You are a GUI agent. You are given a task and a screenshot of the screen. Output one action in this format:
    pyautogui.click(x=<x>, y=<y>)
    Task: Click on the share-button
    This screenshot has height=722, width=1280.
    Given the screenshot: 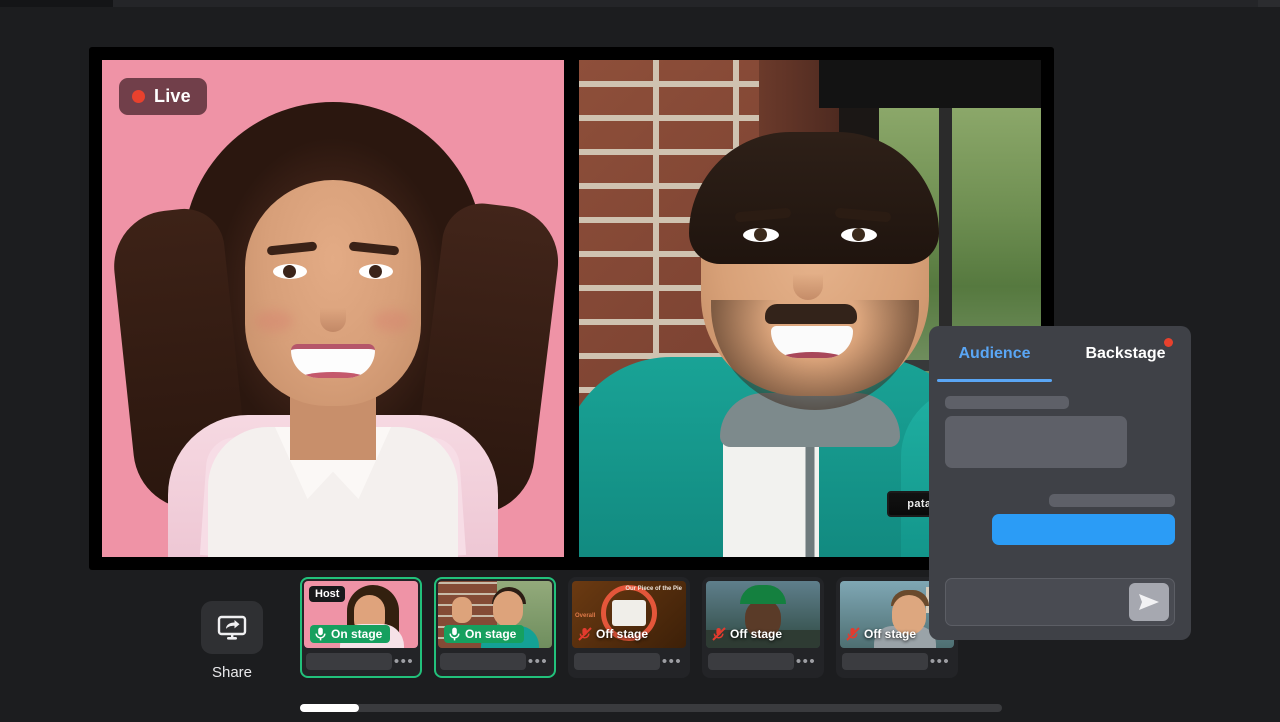 What is the action you would take?
    pyautogui.click(x=232, y=627)
    